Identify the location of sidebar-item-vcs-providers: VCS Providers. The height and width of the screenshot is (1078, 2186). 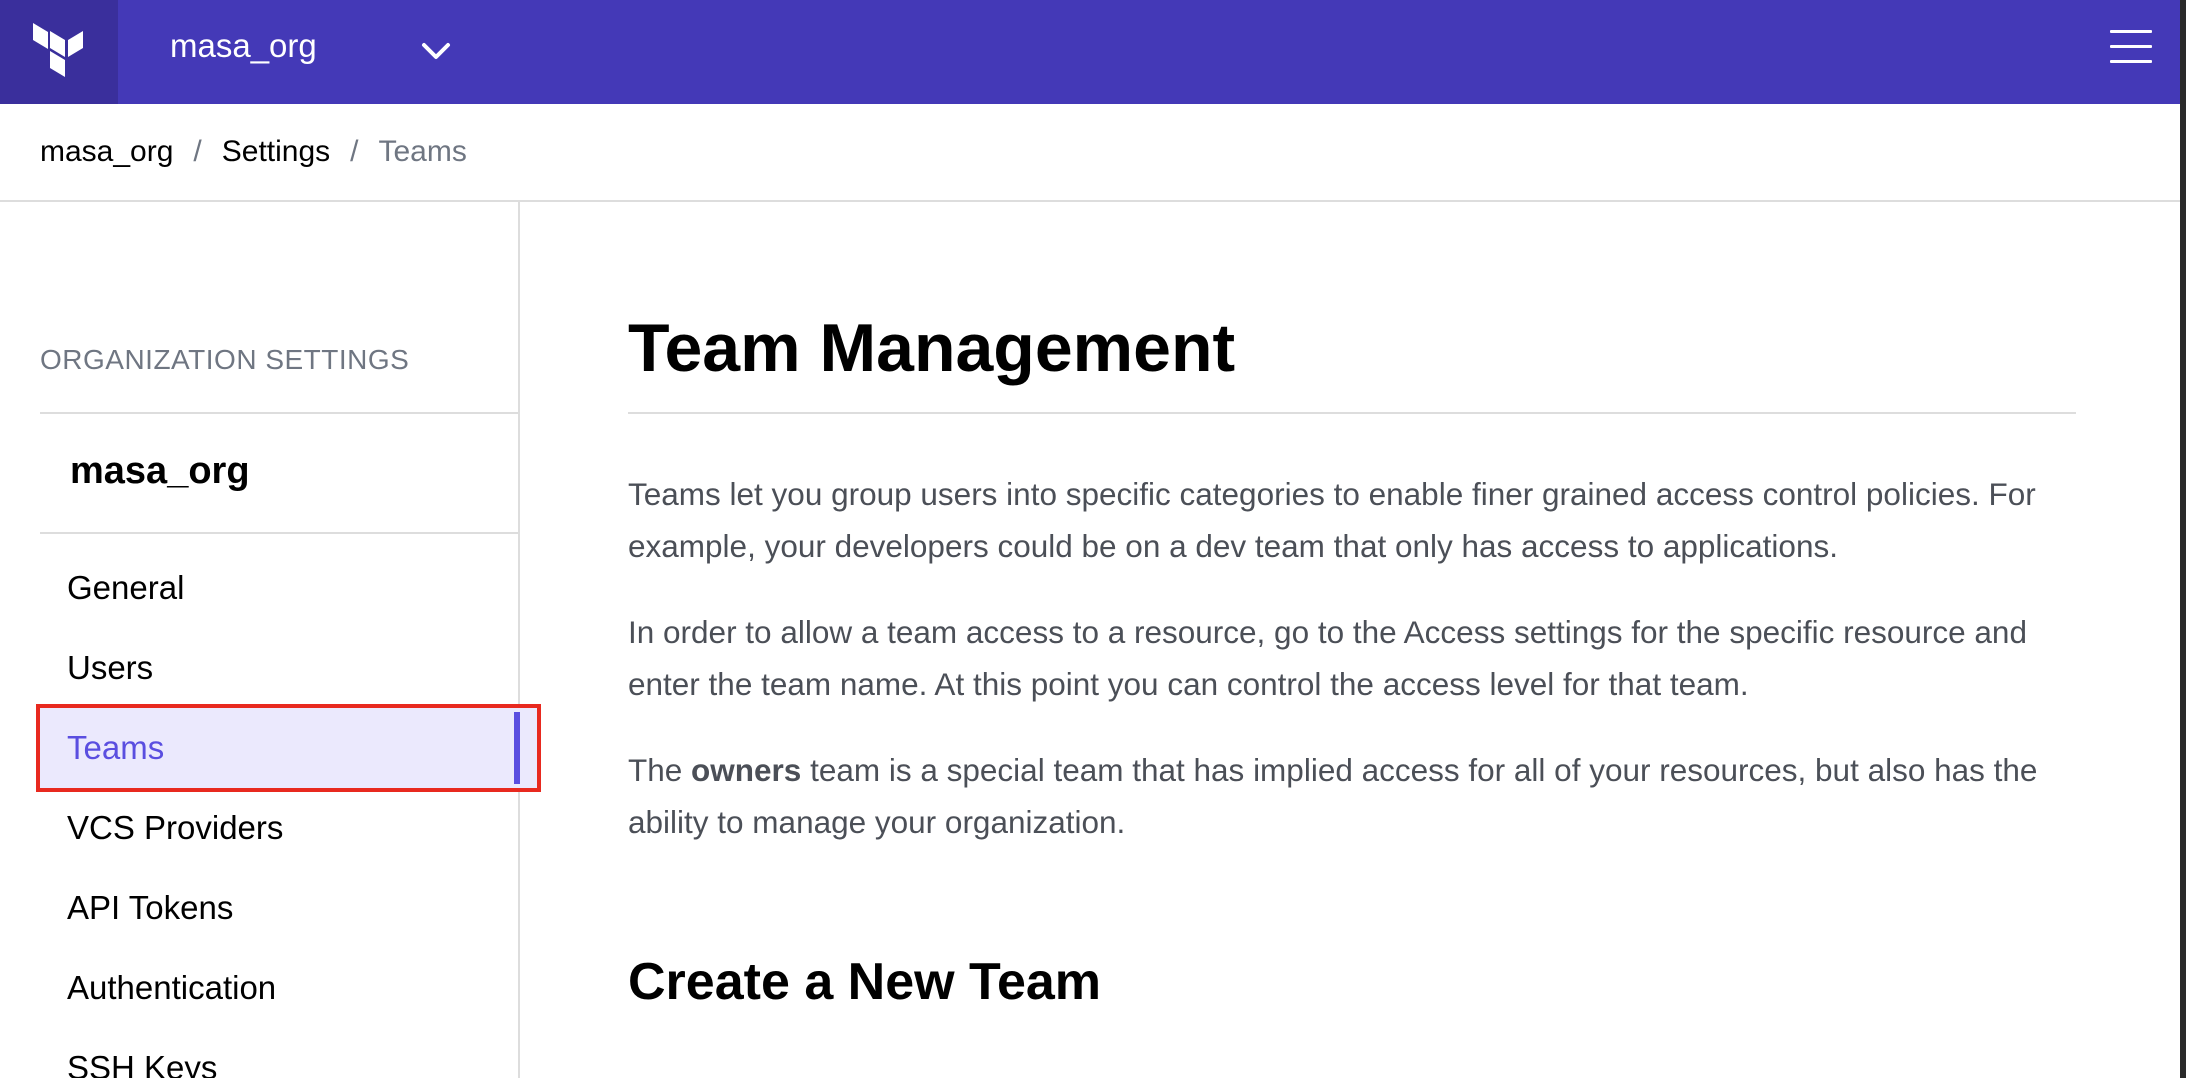
(280, 828).